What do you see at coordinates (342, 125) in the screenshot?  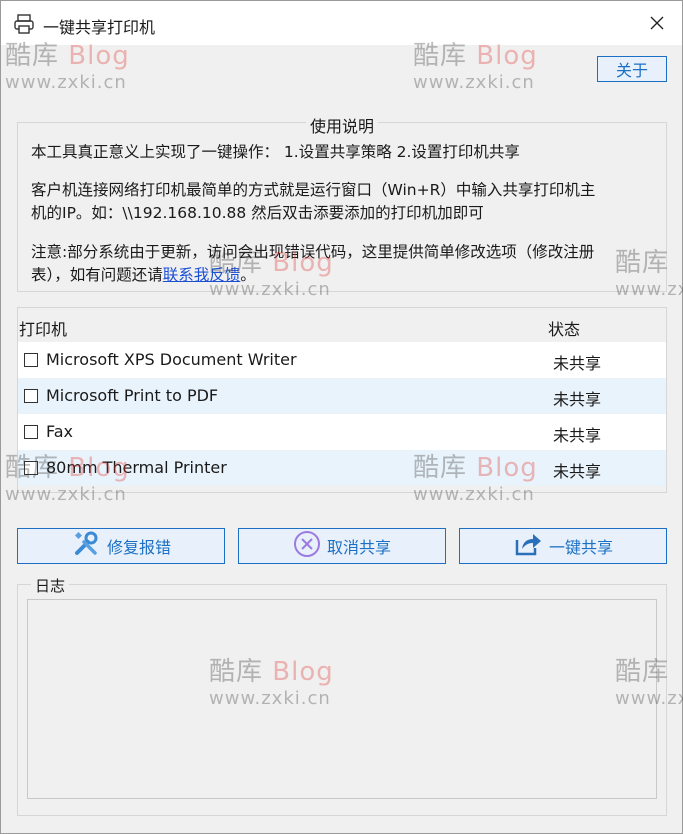 I see `instructions-legend: 使用说明` at bounding box center [342, 125].